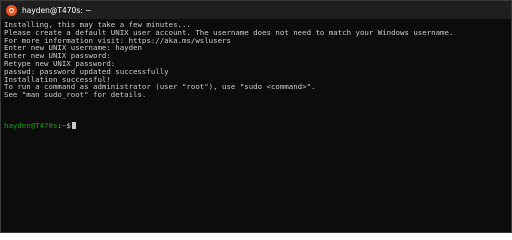 The width and height of the screenshot is (512, 240). I want to click on ubuntu-icon, so click(11, 10).